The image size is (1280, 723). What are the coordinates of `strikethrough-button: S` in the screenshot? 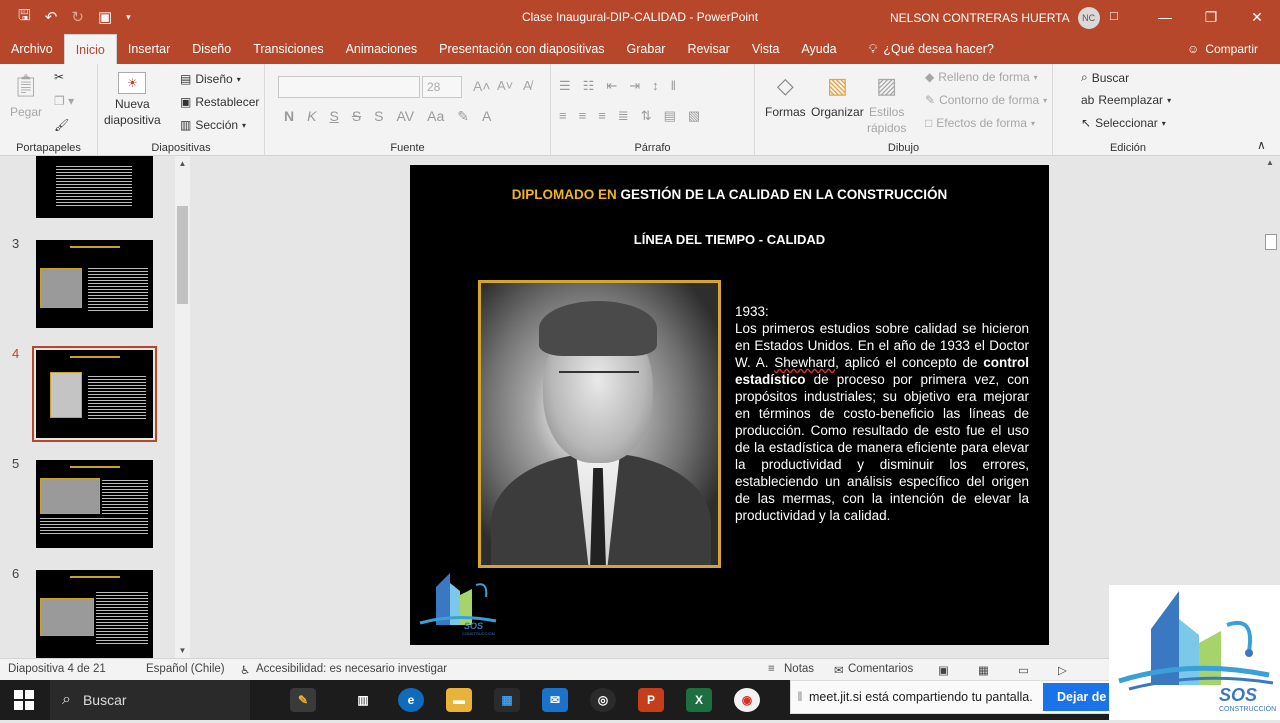 It's located at (356, 116).